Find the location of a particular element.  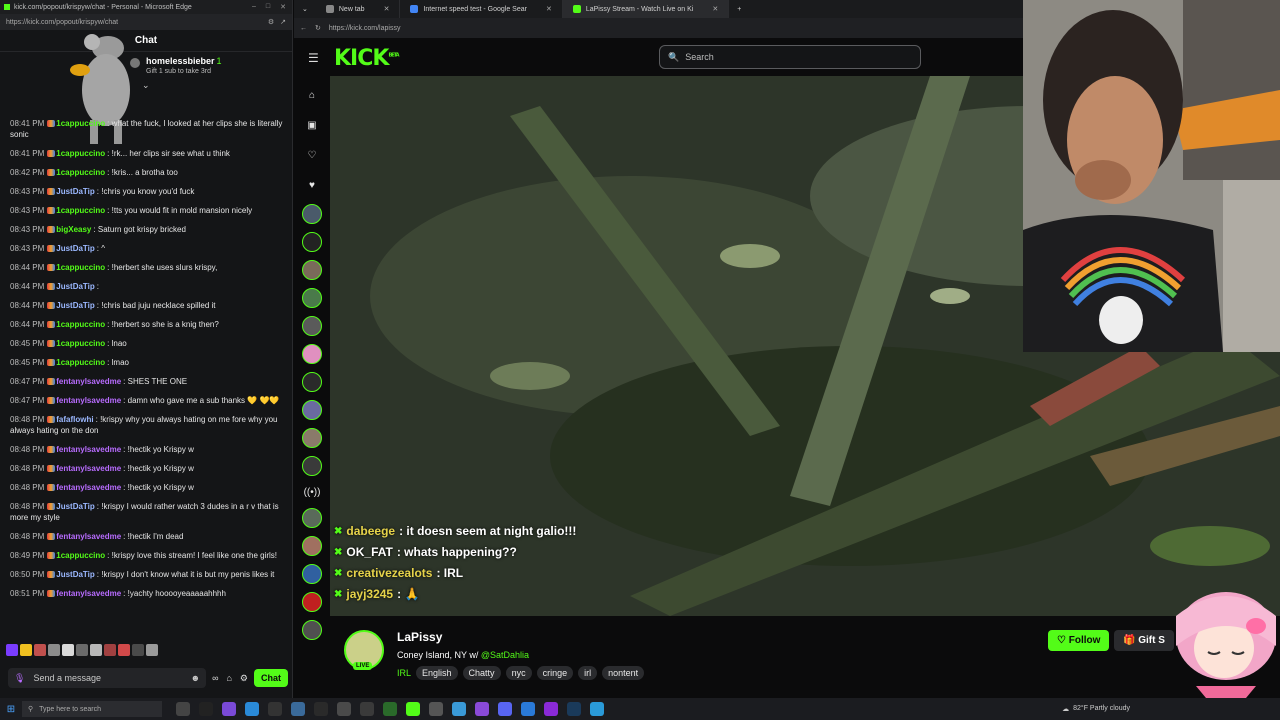

gear-icon: ⚙ is located at coordinates (244, 678).